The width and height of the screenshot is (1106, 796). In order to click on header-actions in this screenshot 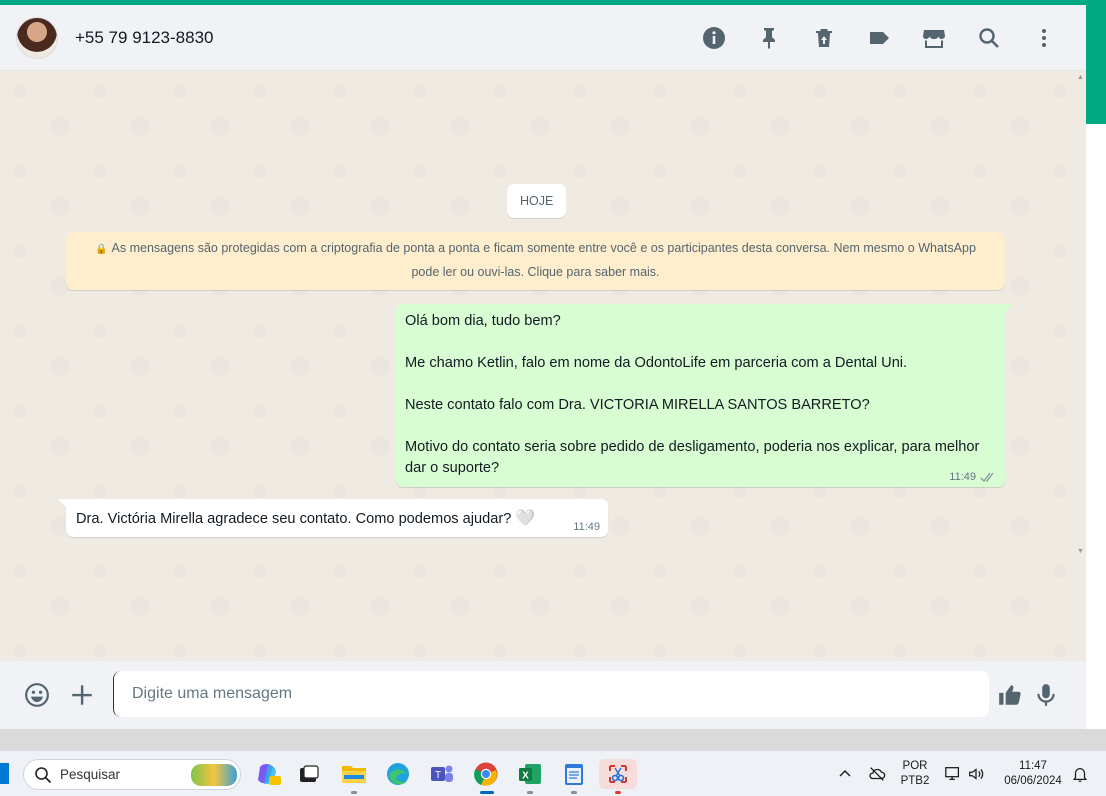, I will do `click(869, 38)`.